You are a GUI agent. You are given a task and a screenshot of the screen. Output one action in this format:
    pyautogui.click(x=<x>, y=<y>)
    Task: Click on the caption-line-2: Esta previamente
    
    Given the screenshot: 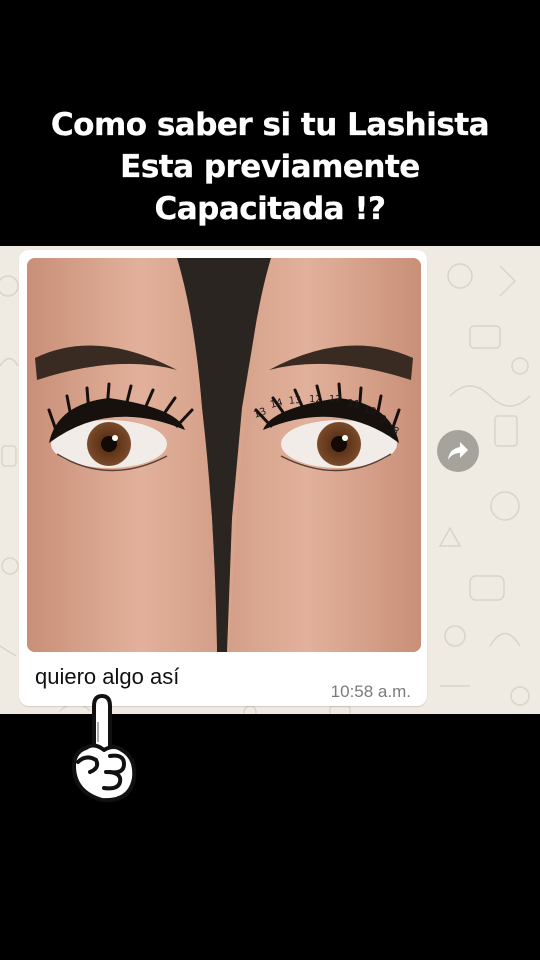 What is the action you would take?
    pyautogui.click(x=270, y=167)
    